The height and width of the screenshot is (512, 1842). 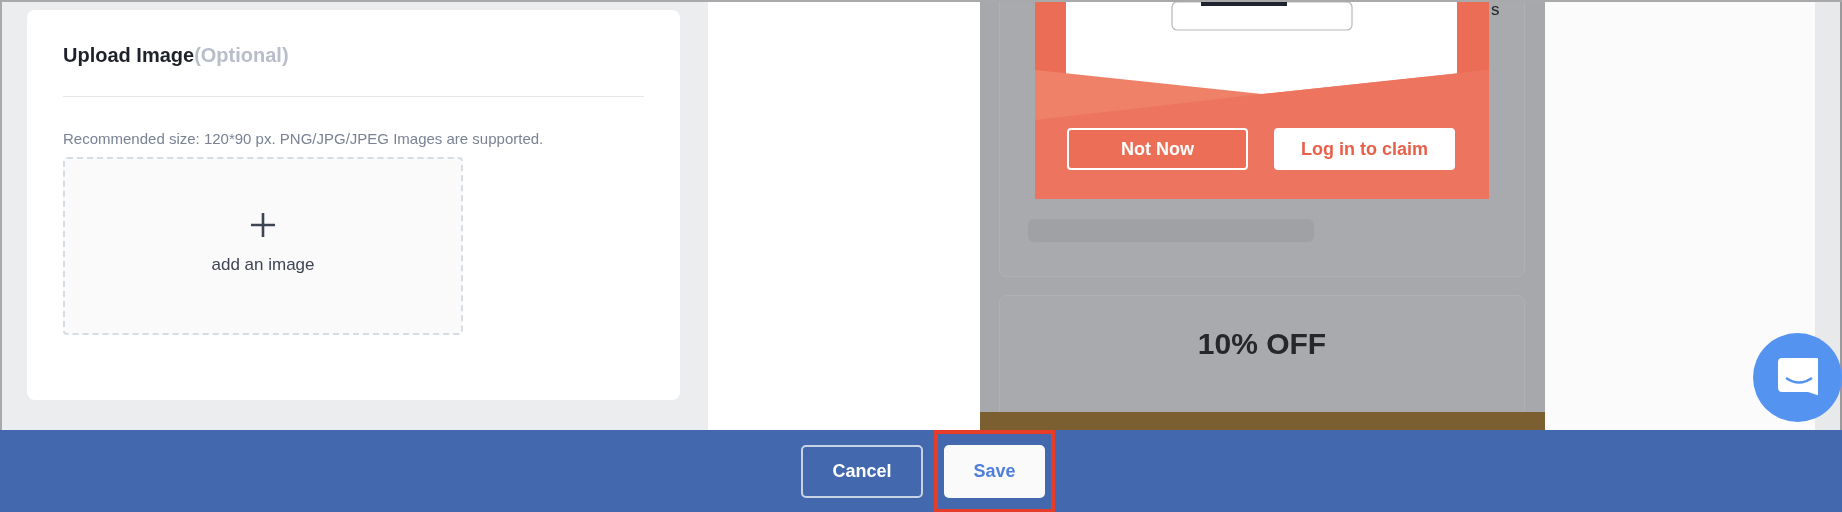 I want to click on dismiss-button: Not Now, so click(x=1157, y=149).